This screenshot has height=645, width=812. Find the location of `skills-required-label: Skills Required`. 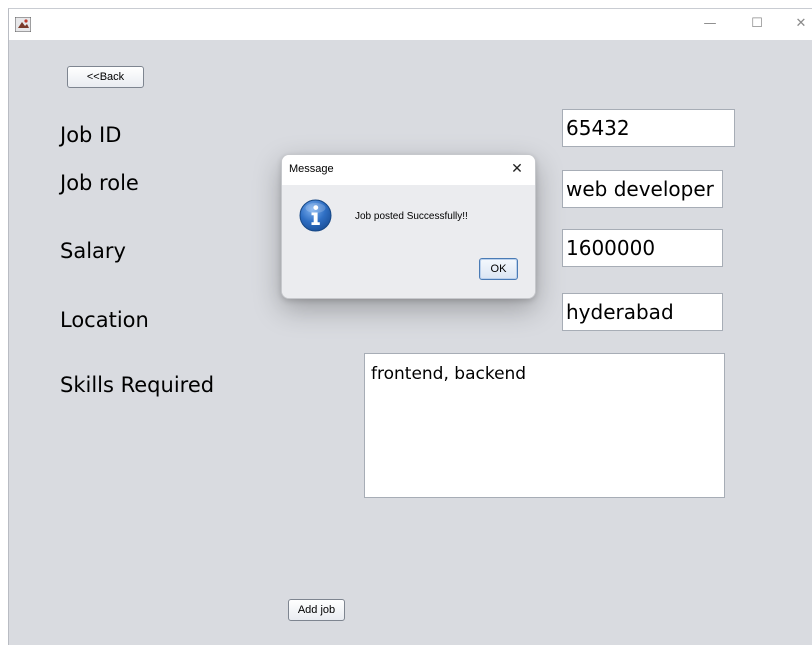

skills-required-label: Skills Required is located at coordinates (137, 385).